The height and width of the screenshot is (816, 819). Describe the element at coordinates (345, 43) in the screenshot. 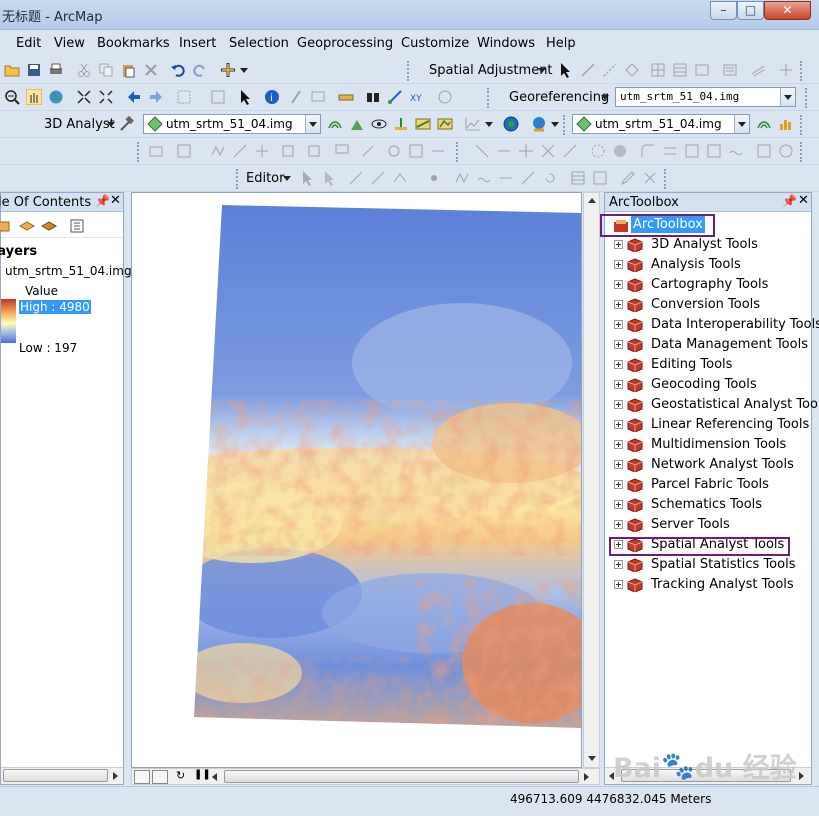

I see `menu-geoprocessing: Geoprocessing` at that location.